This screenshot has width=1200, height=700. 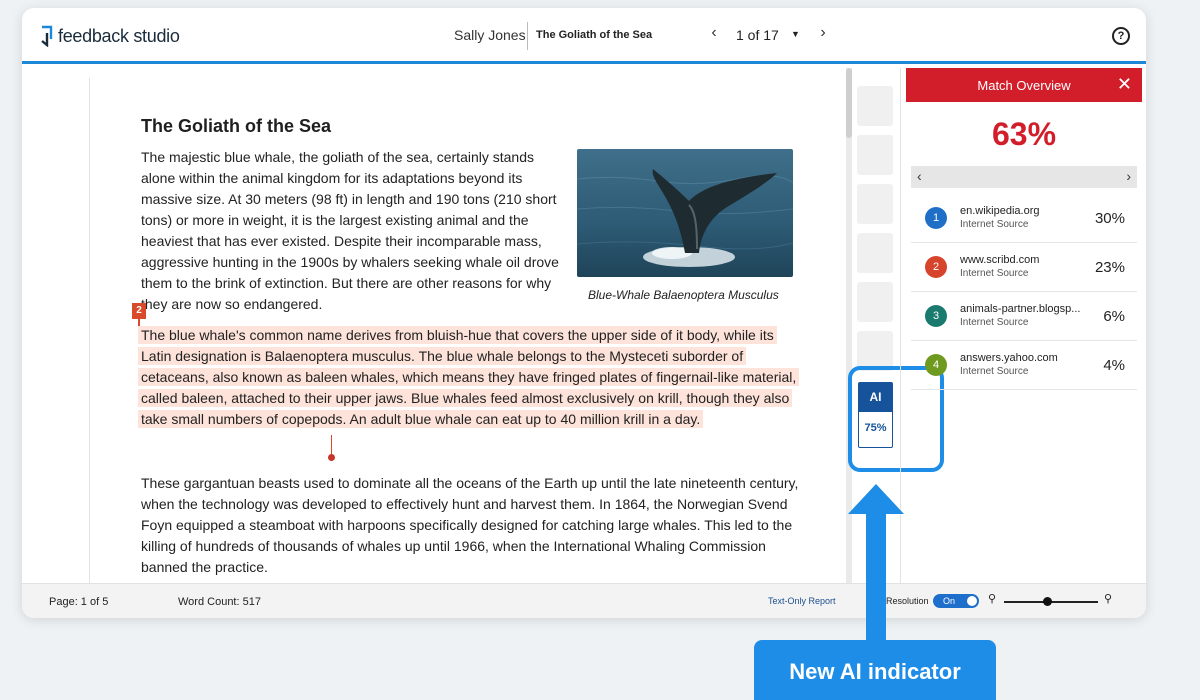 What do you see at coordinates (875, 397) in the screenshot?
I see `ai-indicator-label: AI` at bounding box center [875, 397].